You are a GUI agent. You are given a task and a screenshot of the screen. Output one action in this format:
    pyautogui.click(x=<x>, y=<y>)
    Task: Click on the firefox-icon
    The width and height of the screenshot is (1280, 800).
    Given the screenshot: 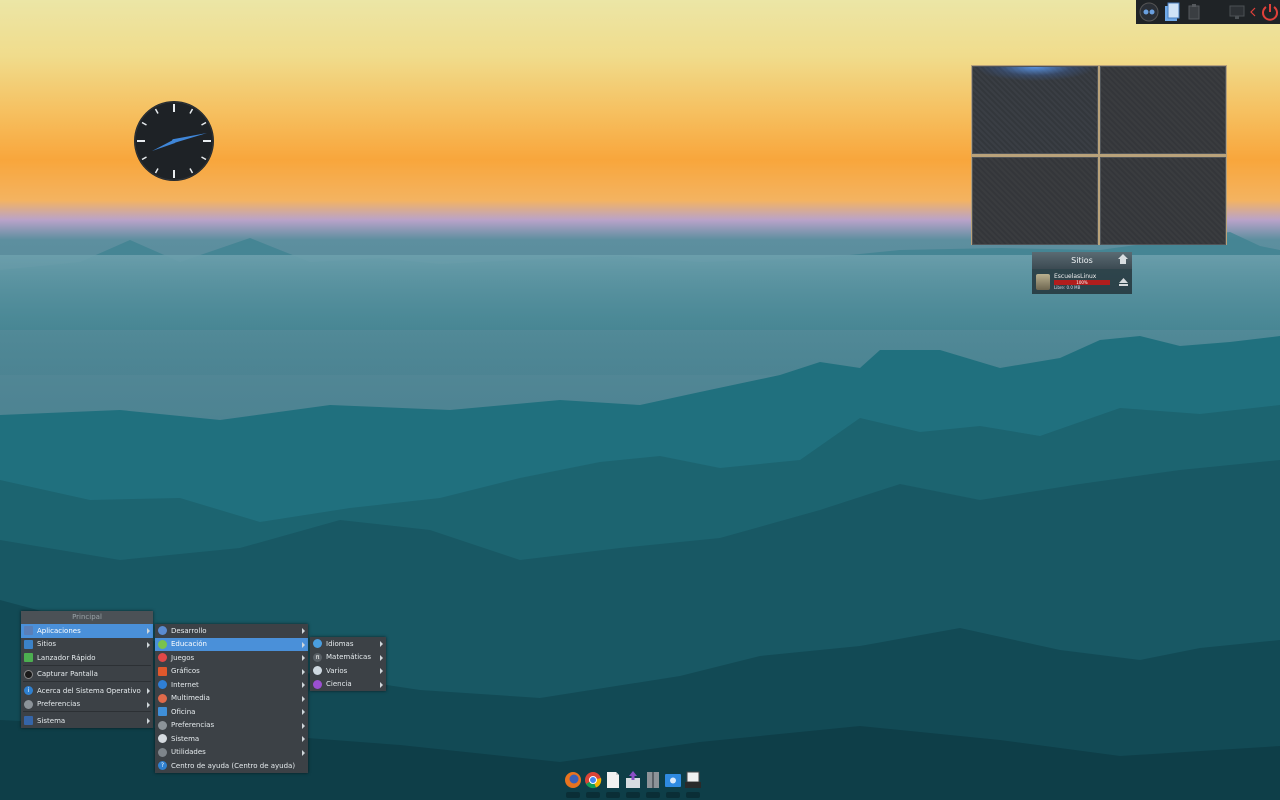 What is the action you would take?
    pyautogui.click(x=573, y=784)
    